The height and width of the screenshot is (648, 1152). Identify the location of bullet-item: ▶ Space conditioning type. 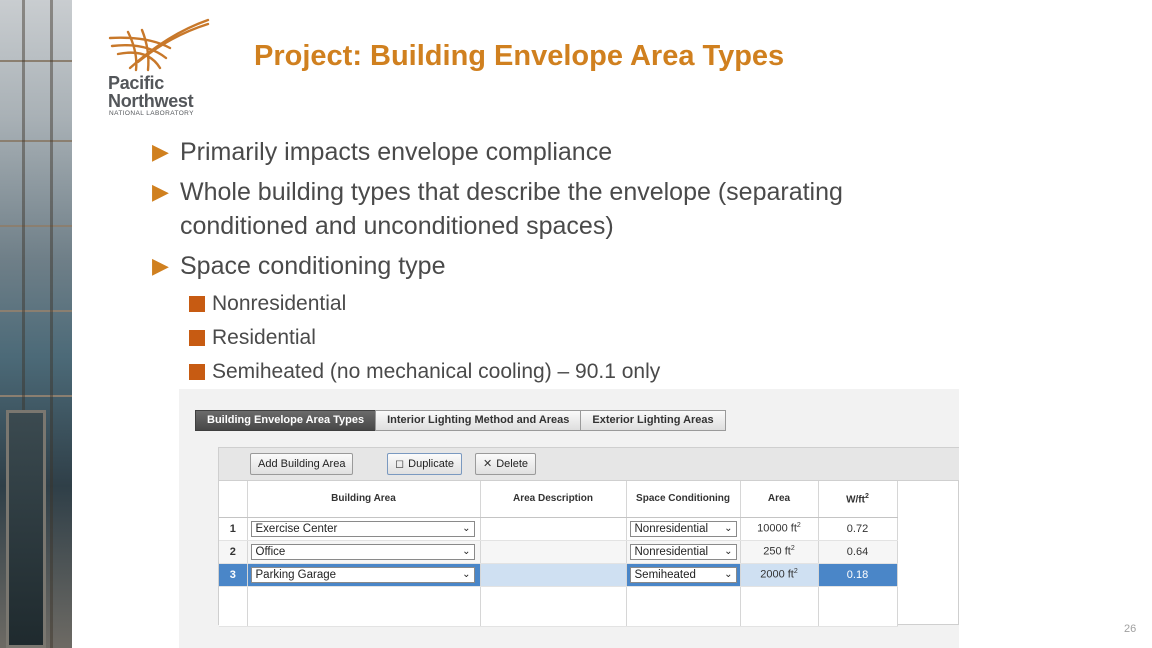
(552, 266).